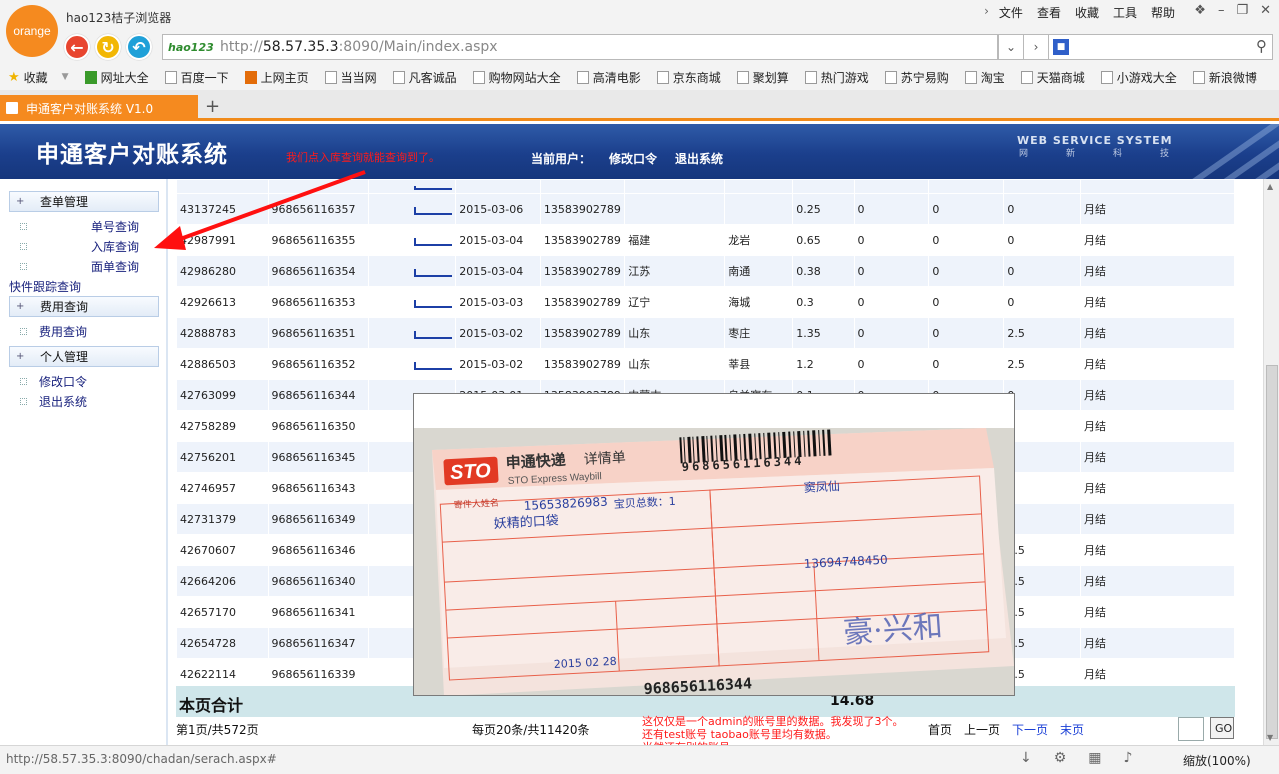 This screenshot has height=774, width=1279. What do you see at coordinates (1200, 10) in the screenshot?
I see `skin-icon: ❖` at bounding box center [1200, 10].